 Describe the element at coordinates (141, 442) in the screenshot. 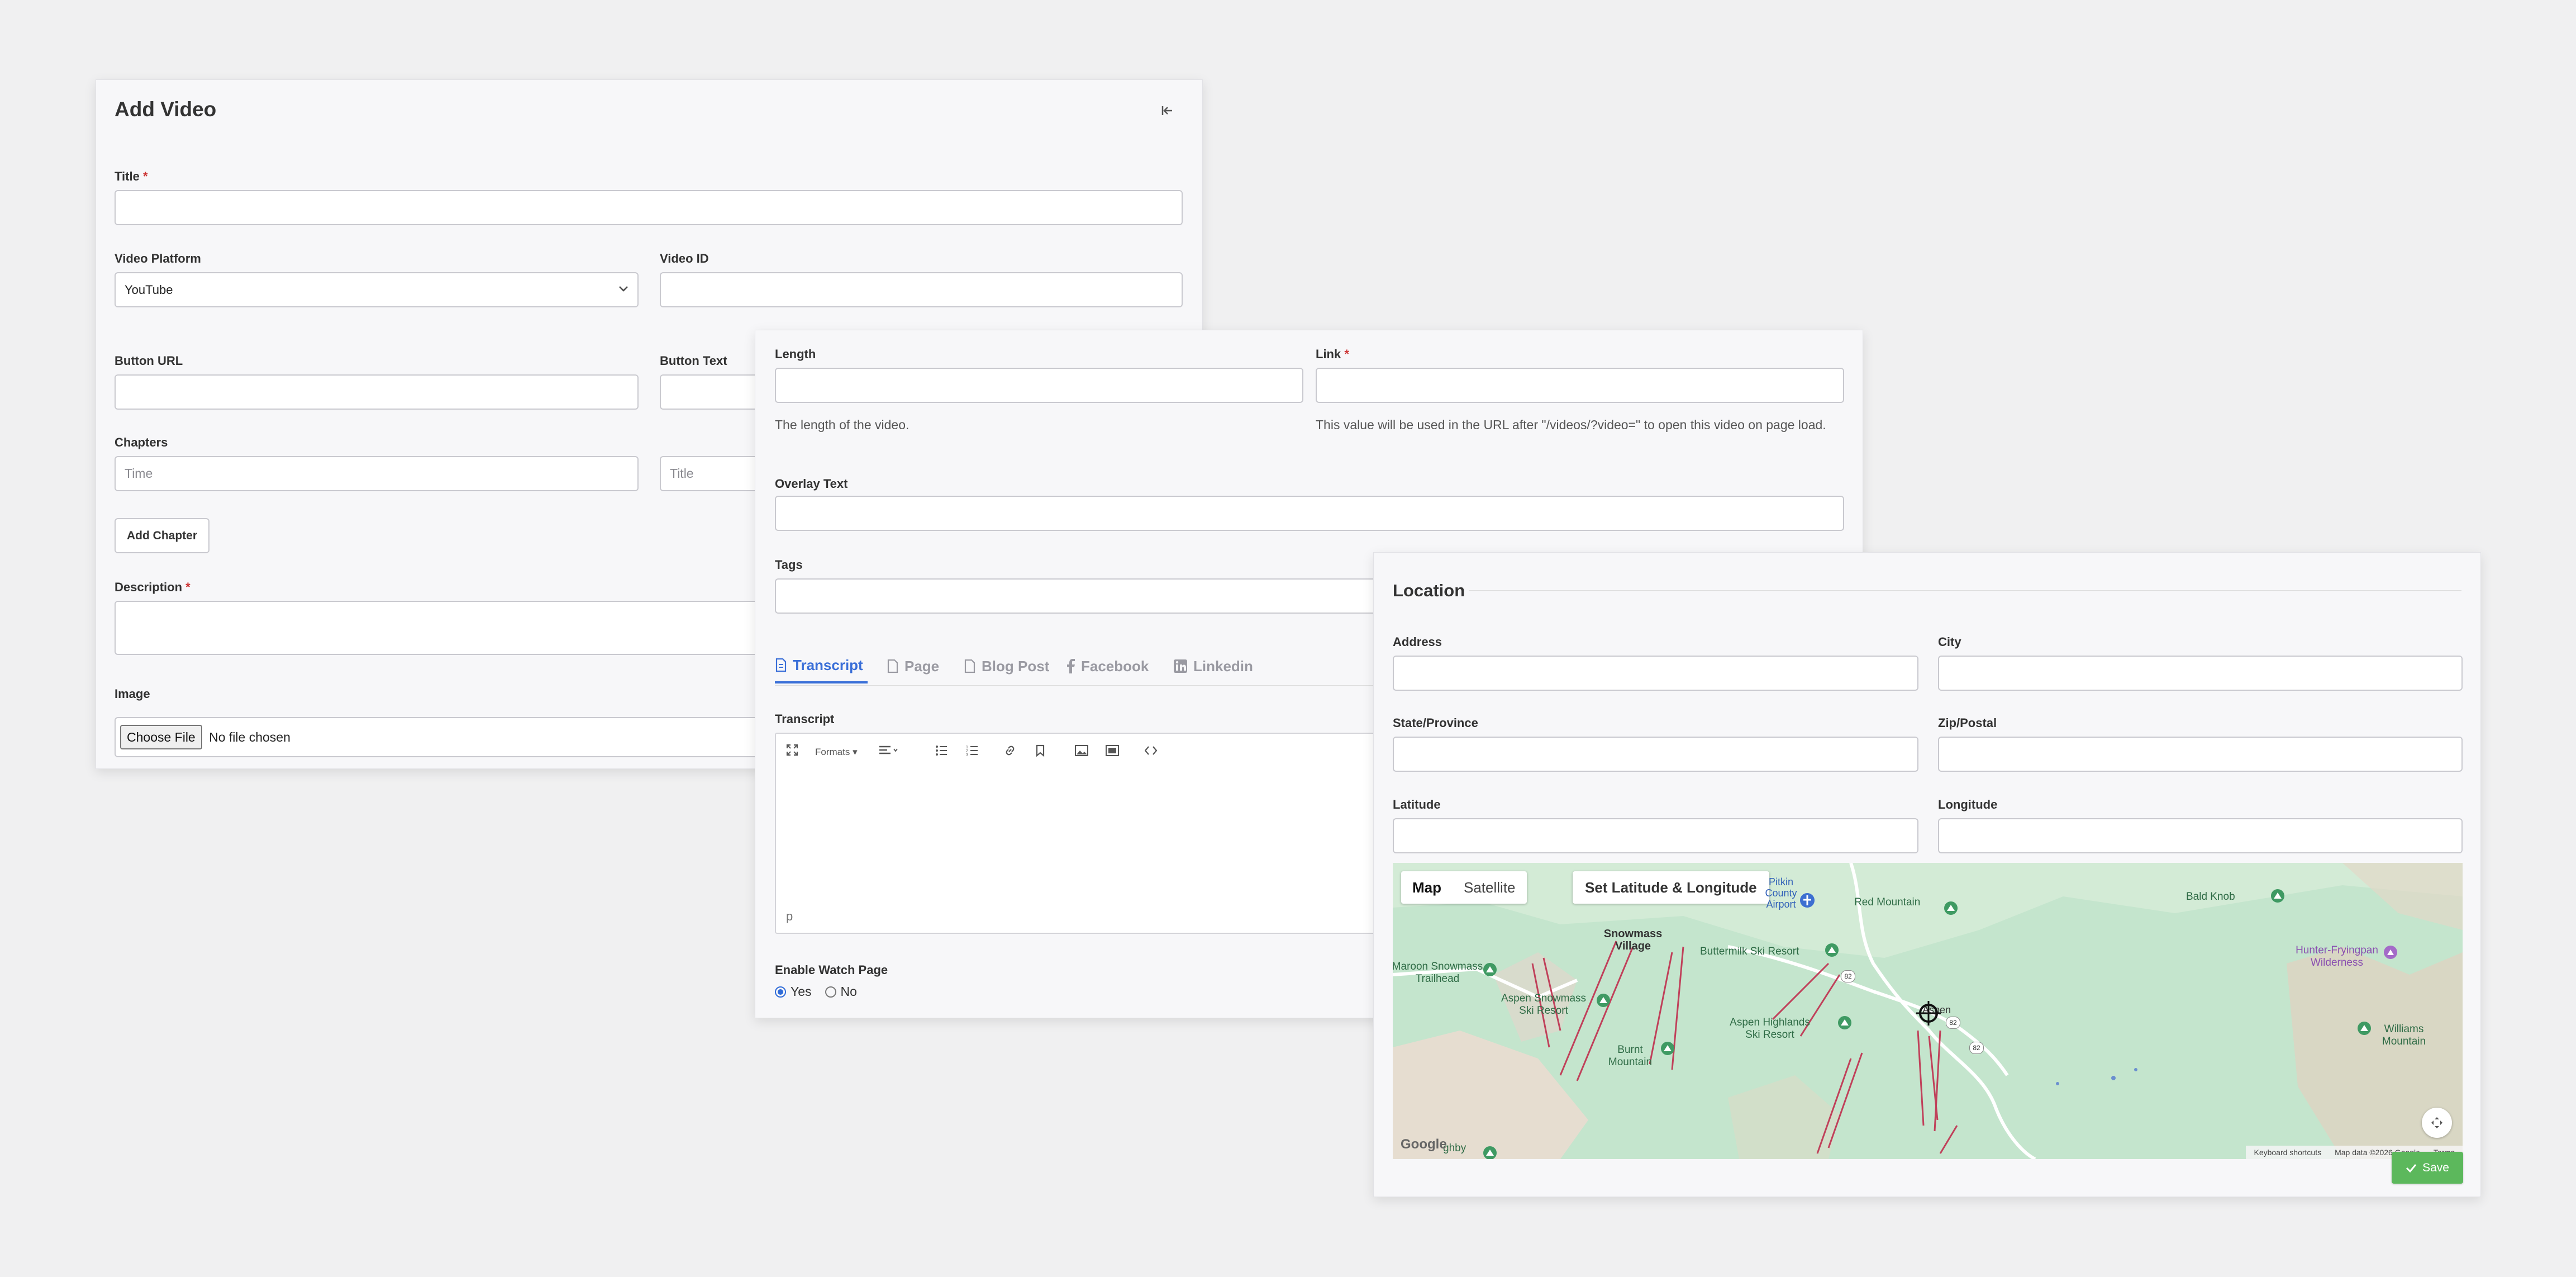

I see `chapters-label: Chapters` at that location.